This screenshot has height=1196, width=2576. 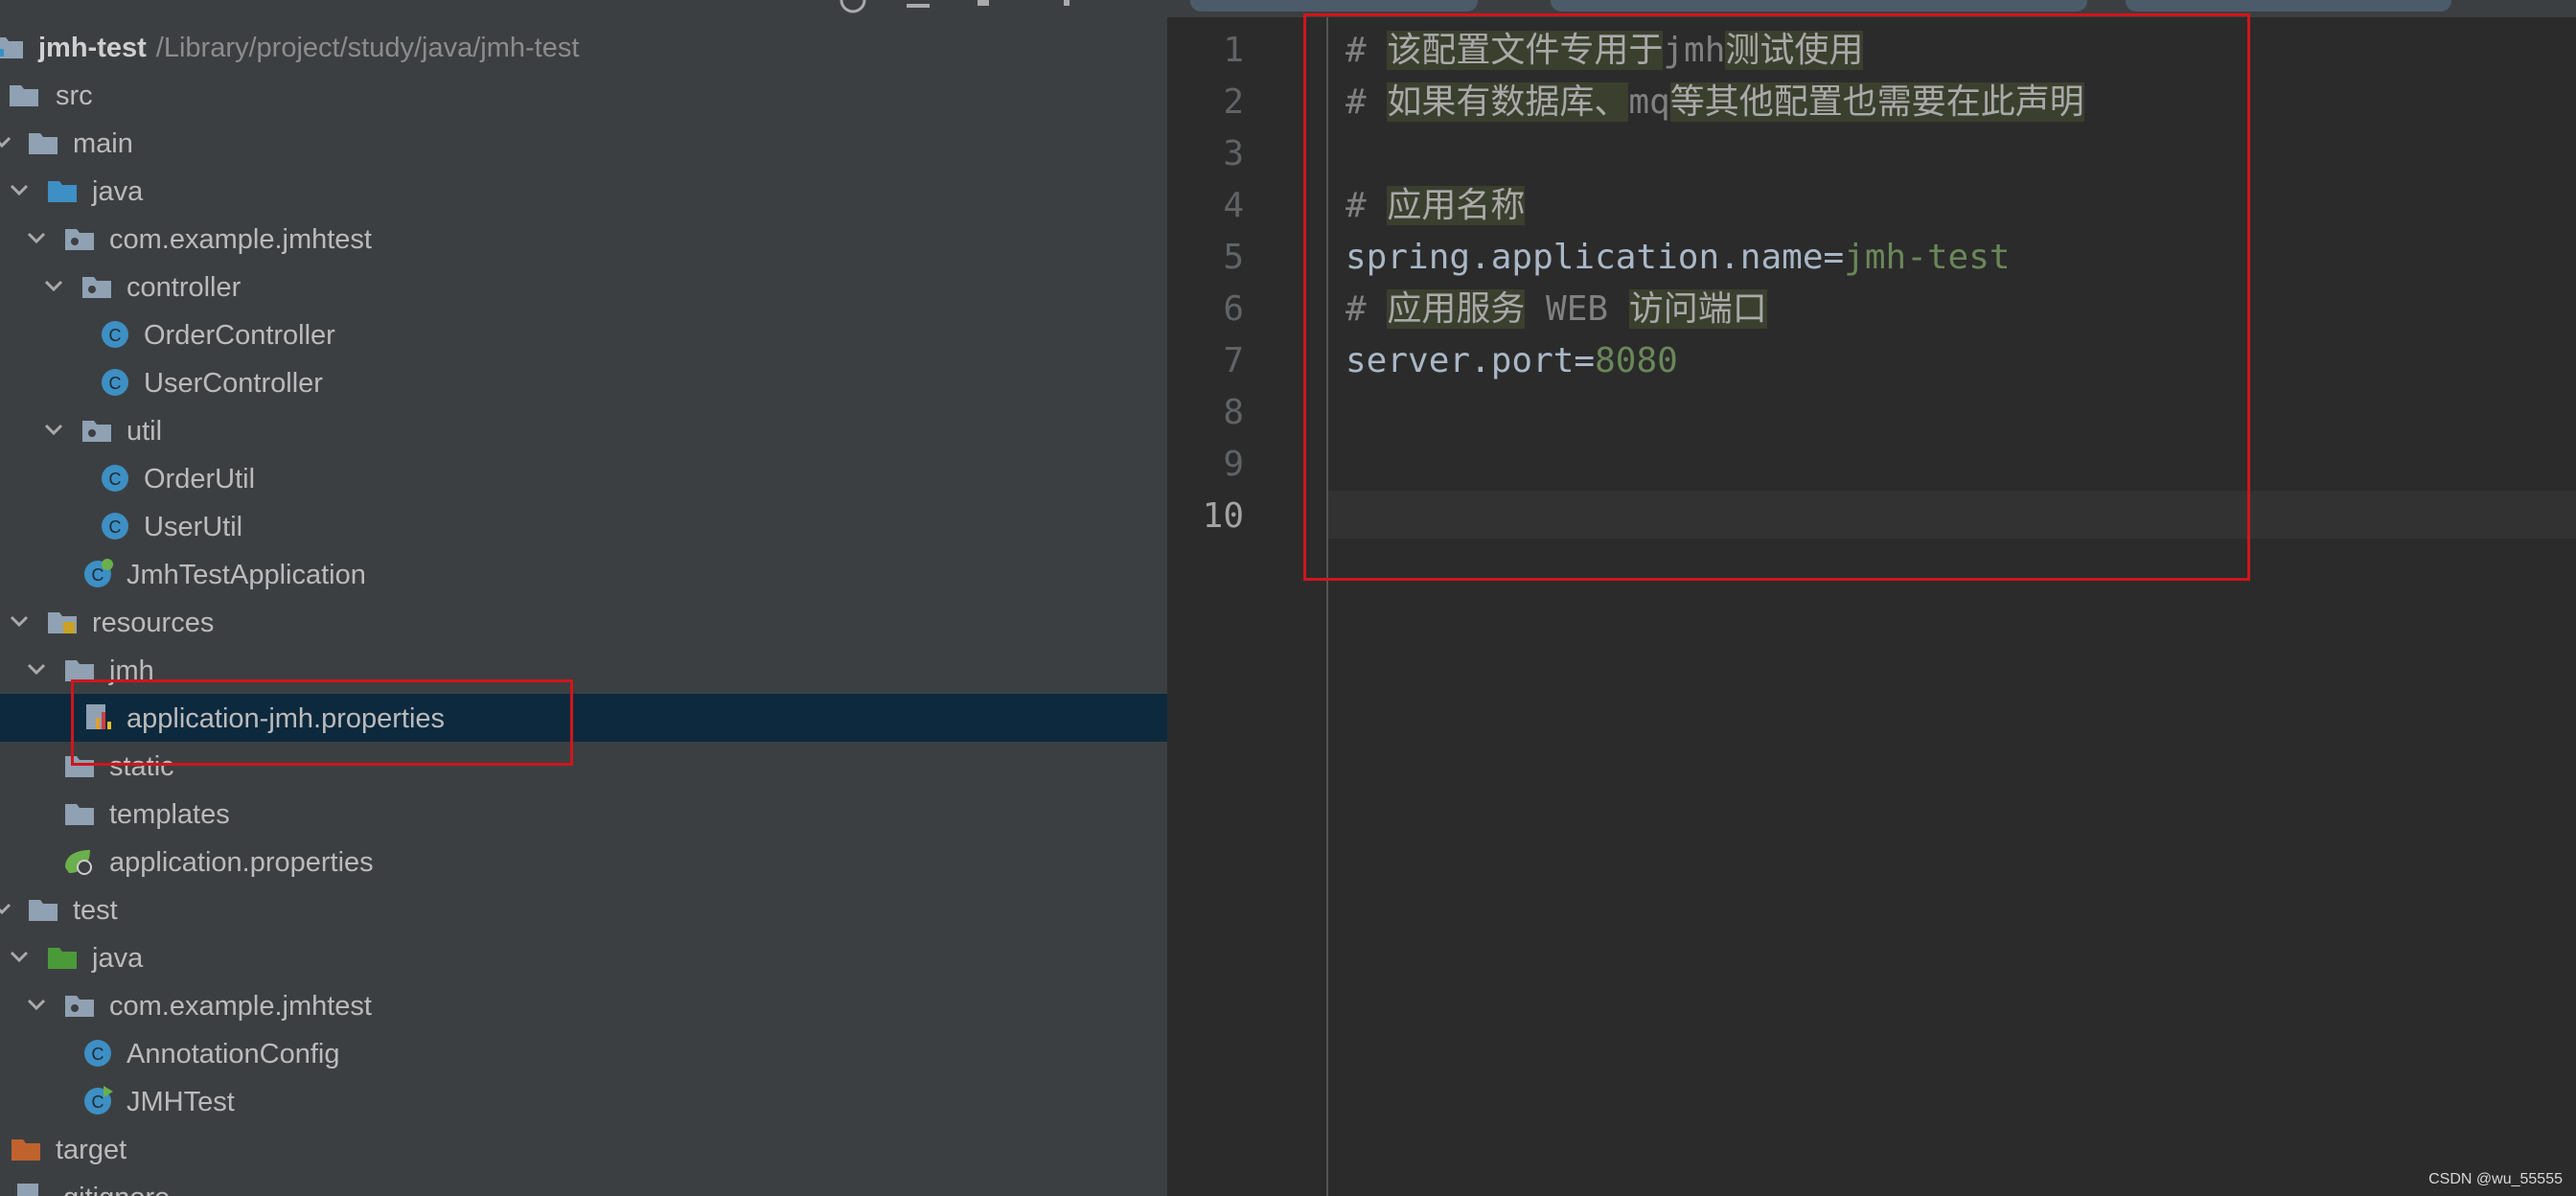 What do you see at coordinates (74, 95) in the screenshot?
I see `tree-label: src` at bounding box center [74, 95].